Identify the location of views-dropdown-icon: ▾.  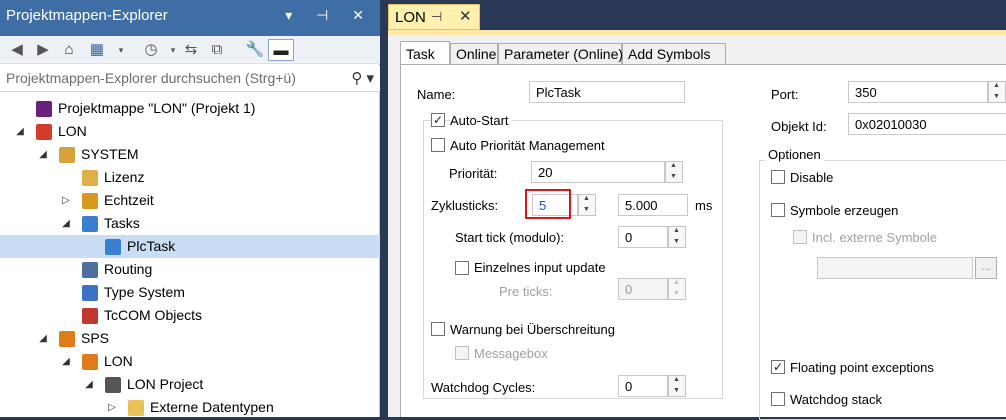
(121, 50).